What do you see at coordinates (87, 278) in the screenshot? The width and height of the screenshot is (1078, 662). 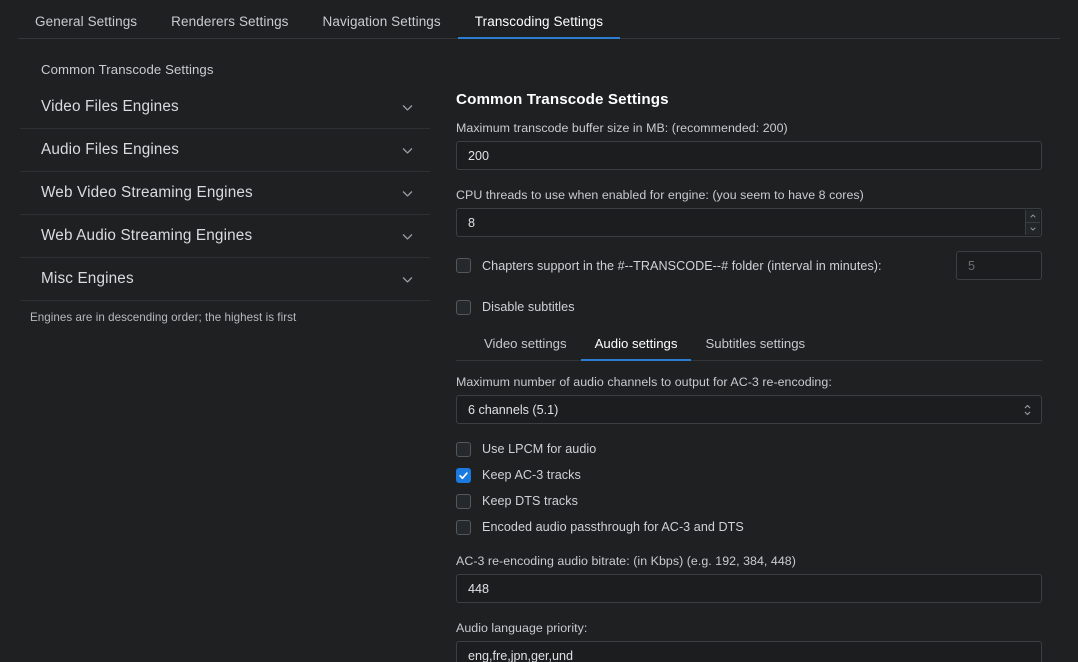 I see `sidebar-item-label: Misc Engines` at bounding box center [87, 278].